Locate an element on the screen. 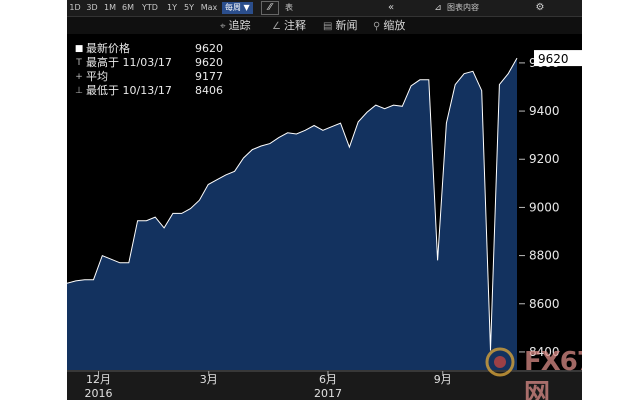  x-year-label: 2017 is located at coordinates (328, 393).